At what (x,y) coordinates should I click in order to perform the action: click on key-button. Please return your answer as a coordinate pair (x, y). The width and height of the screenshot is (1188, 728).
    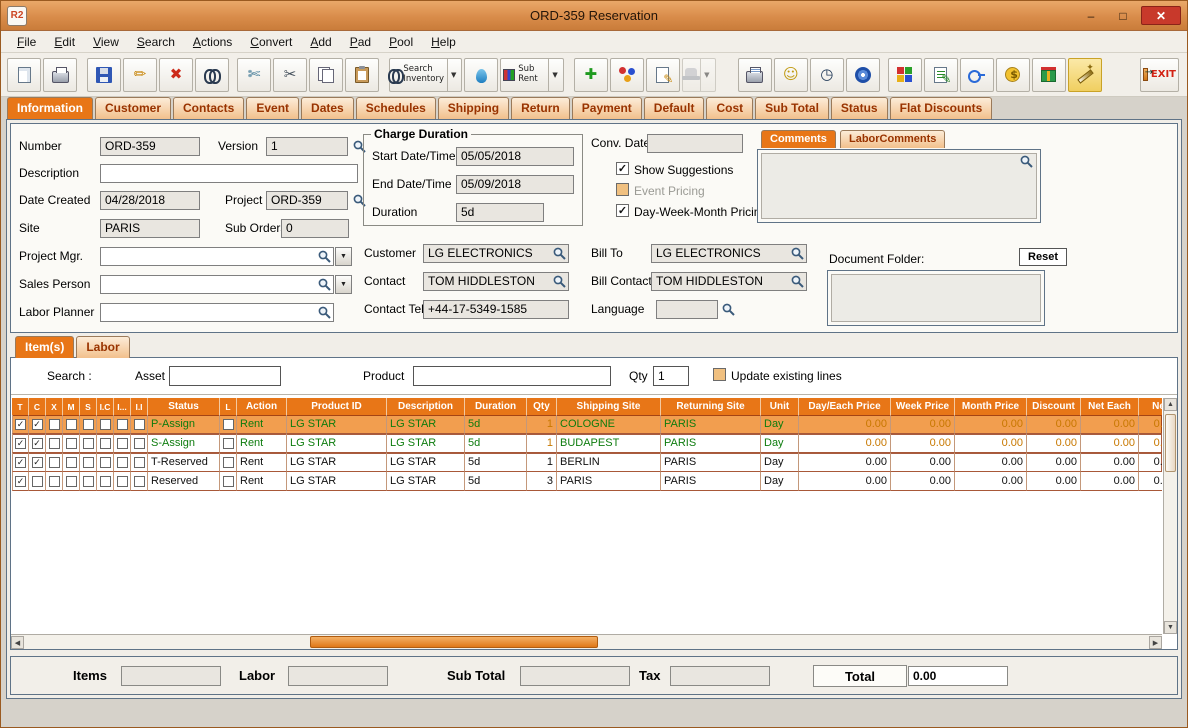
    Looking at the image, I should click on (976, 74).